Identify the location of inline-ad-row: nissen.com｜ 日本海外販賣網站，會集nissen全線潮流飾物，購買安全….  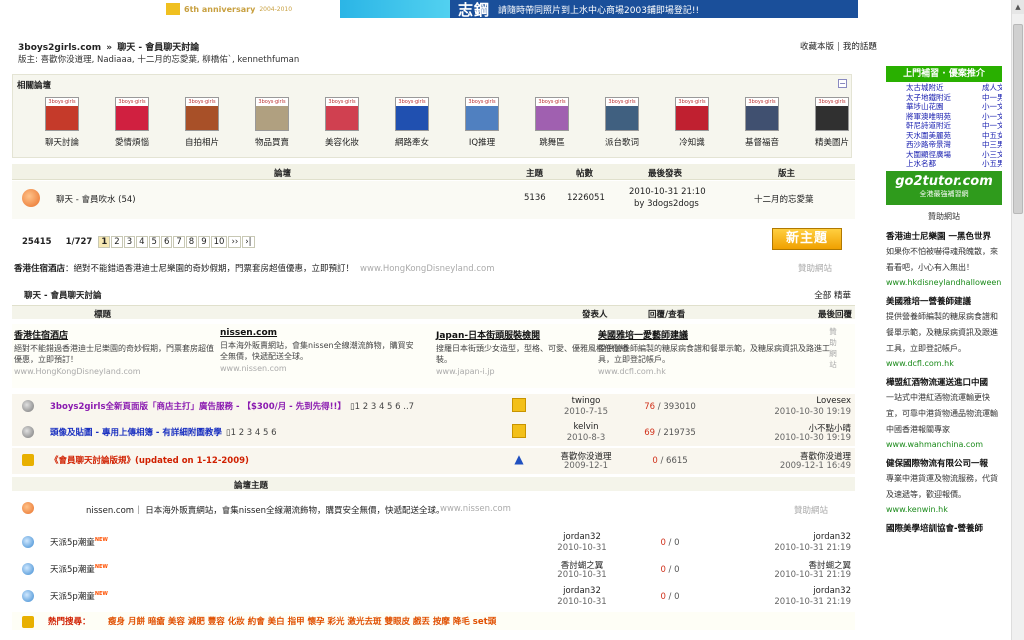
(433, 509).